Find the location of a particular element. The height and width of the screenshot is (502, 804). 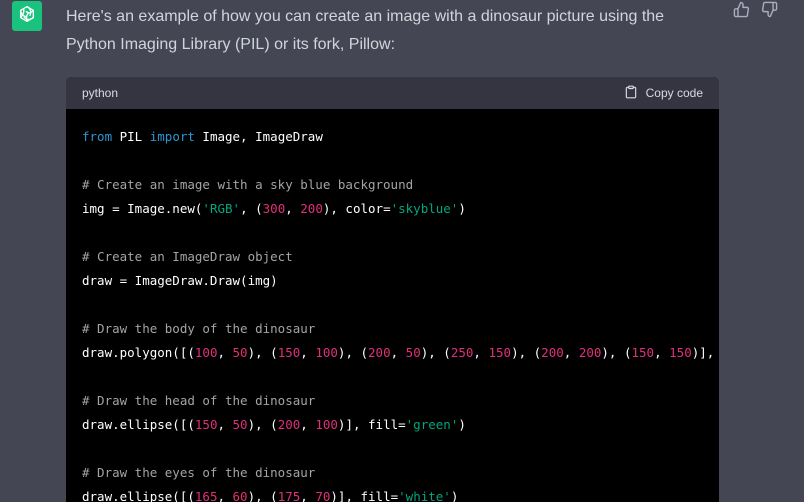

code-token: draw = ImageDraw.Draw(img) is located at coordinates (180, 280).